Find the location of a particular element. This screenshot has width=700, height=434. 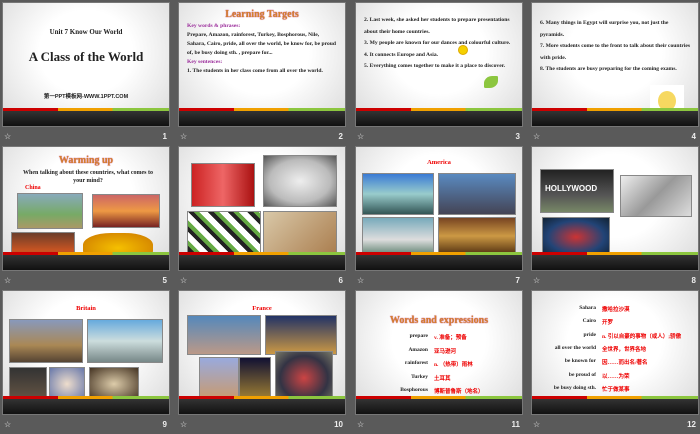

term-translation: 全世界，世界各地 is located at coordinates (624, 349).